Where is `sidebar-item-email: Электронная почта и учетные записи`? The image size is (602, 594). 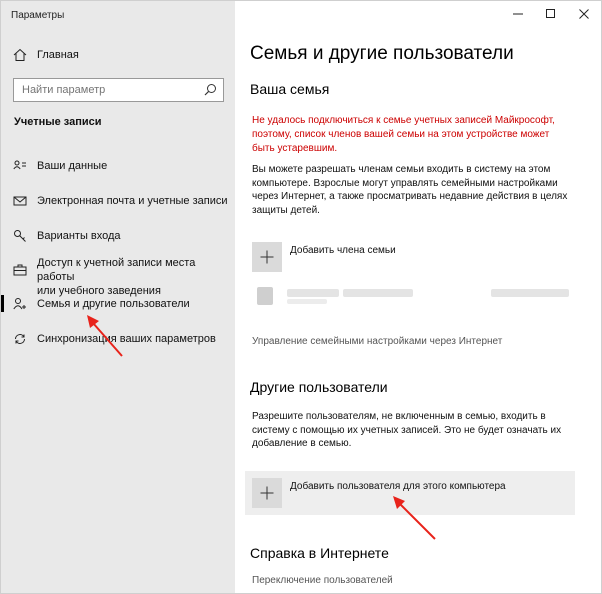
sidebar-item-email: Электронная почта и учетные записи is located at coordinates (118, 201).